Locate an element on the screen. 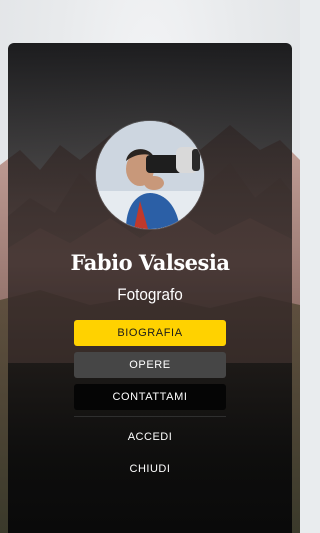  photographer-photo is located at coordinates (150, 175).